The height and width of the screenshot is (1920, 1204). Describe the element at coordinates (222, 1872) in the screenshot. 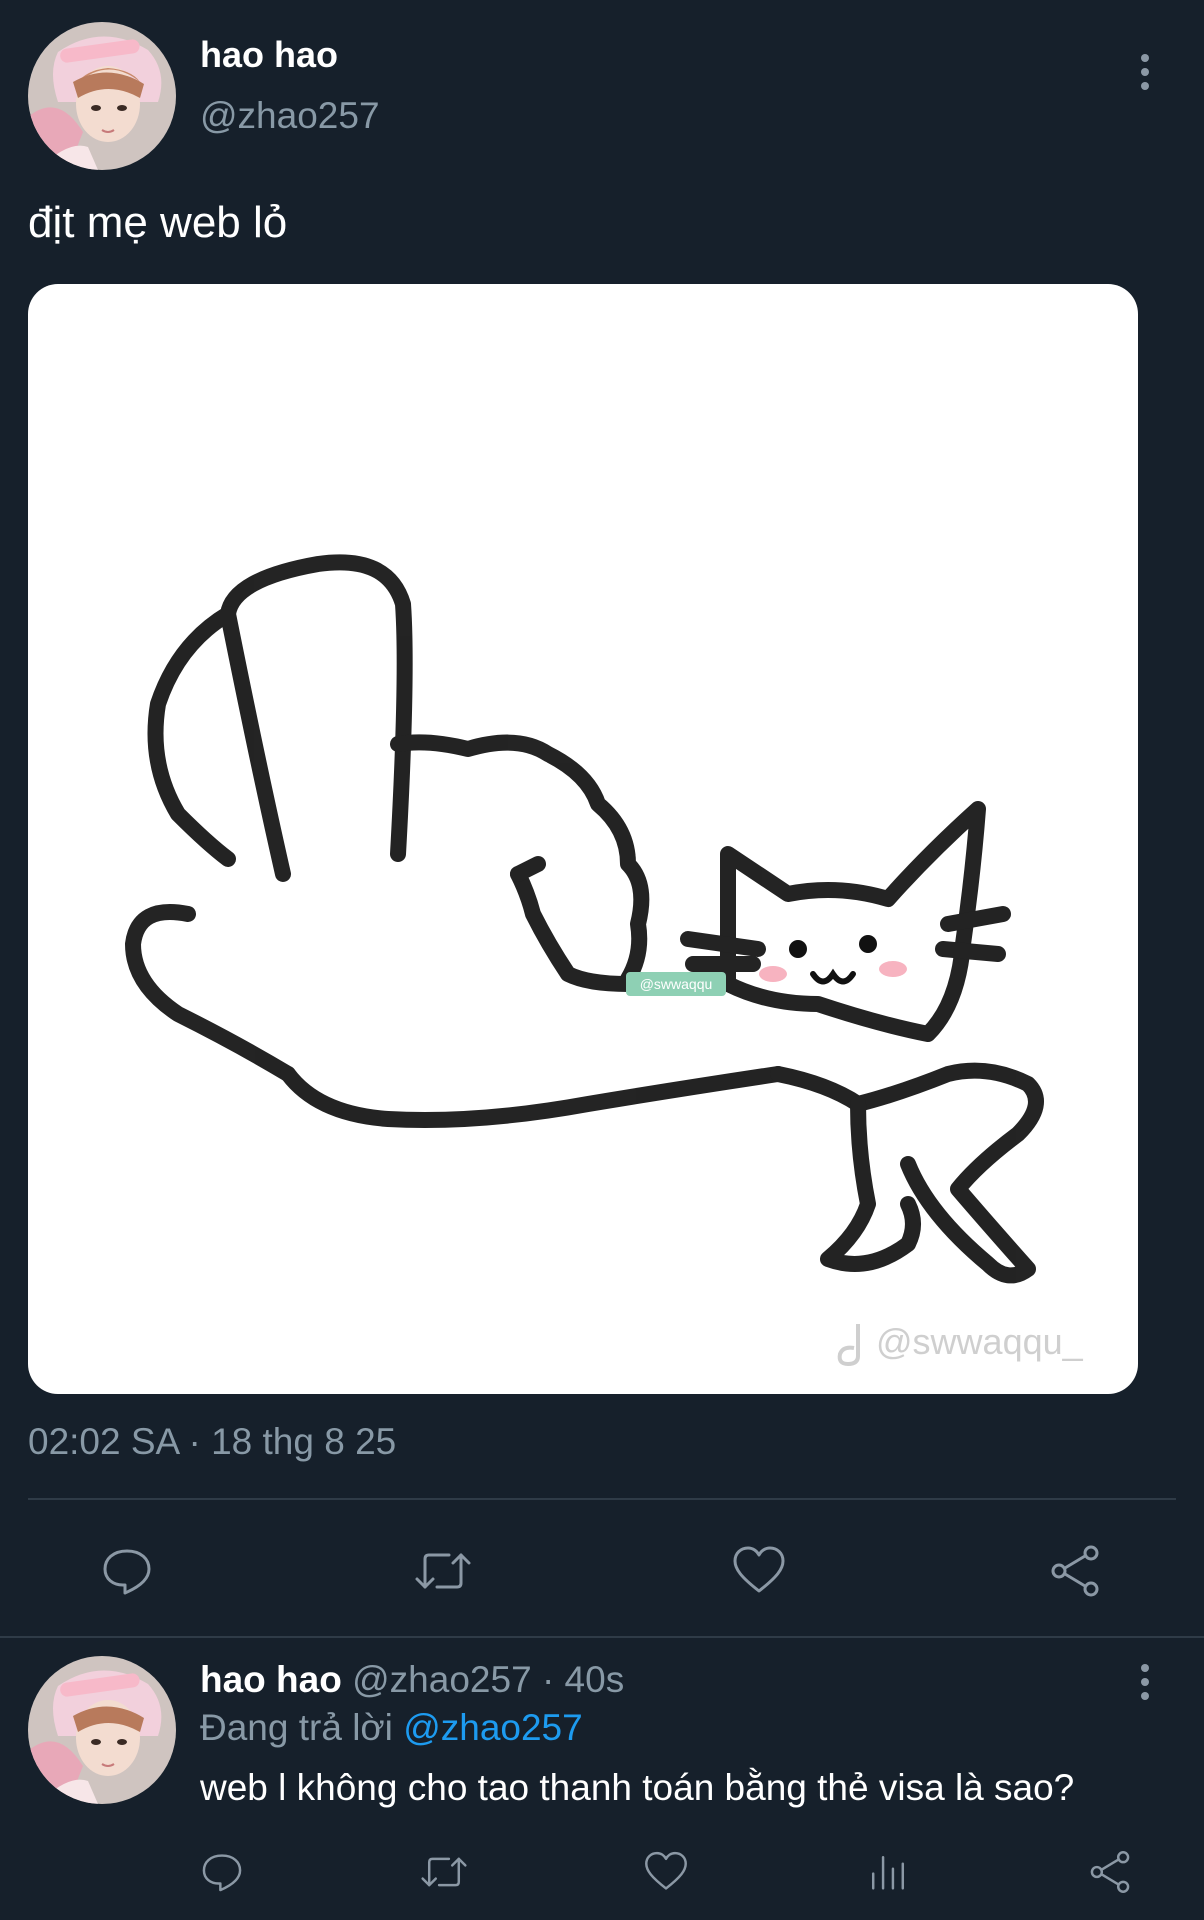

I see `reply-reply-icon` at that location.